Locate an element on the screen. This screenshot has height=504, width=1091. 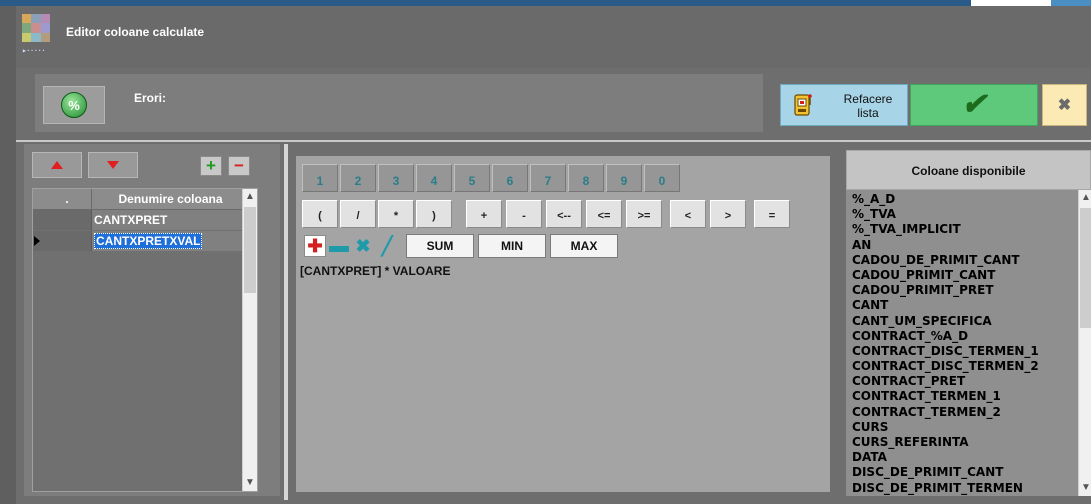
window-title: Editor coloane calculate is located at coordinates (135, 32).